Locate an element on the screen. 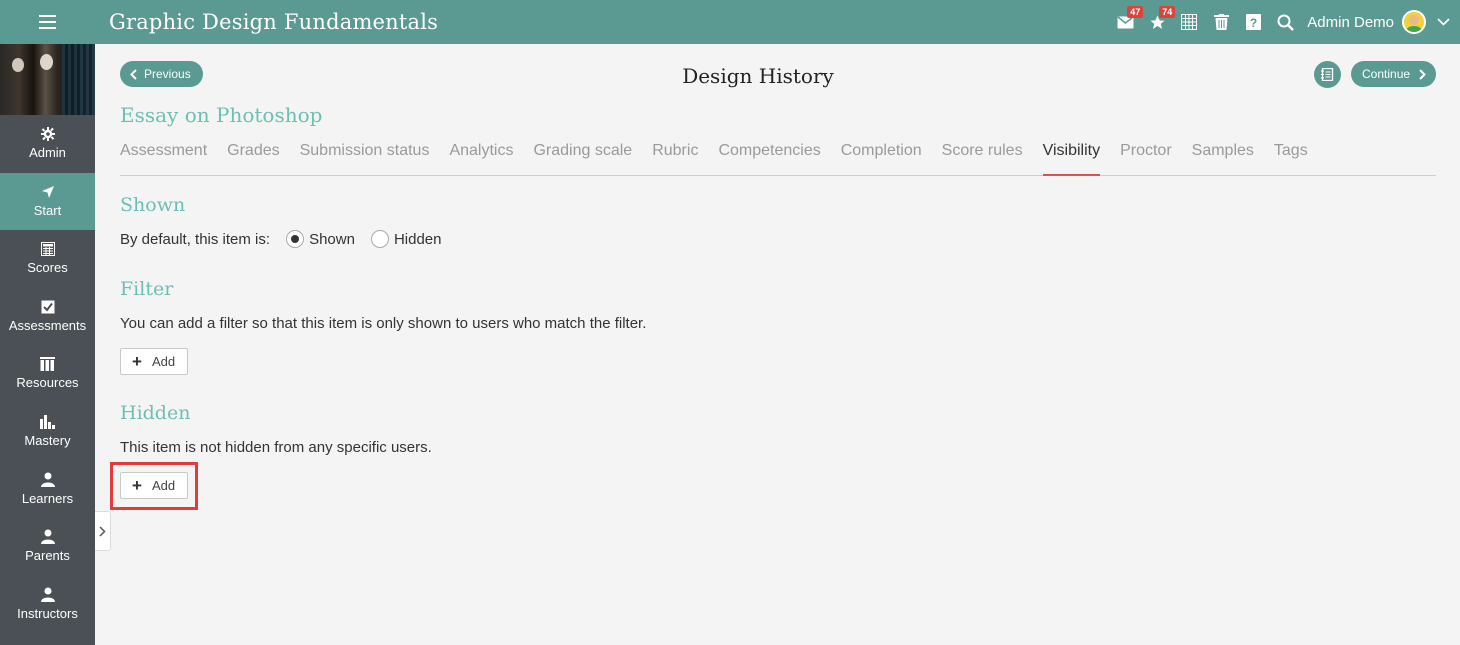 Image resolution: width=1460 pixels, height=645 pixels. calendar-icon is located at coordinates (1189, 22).